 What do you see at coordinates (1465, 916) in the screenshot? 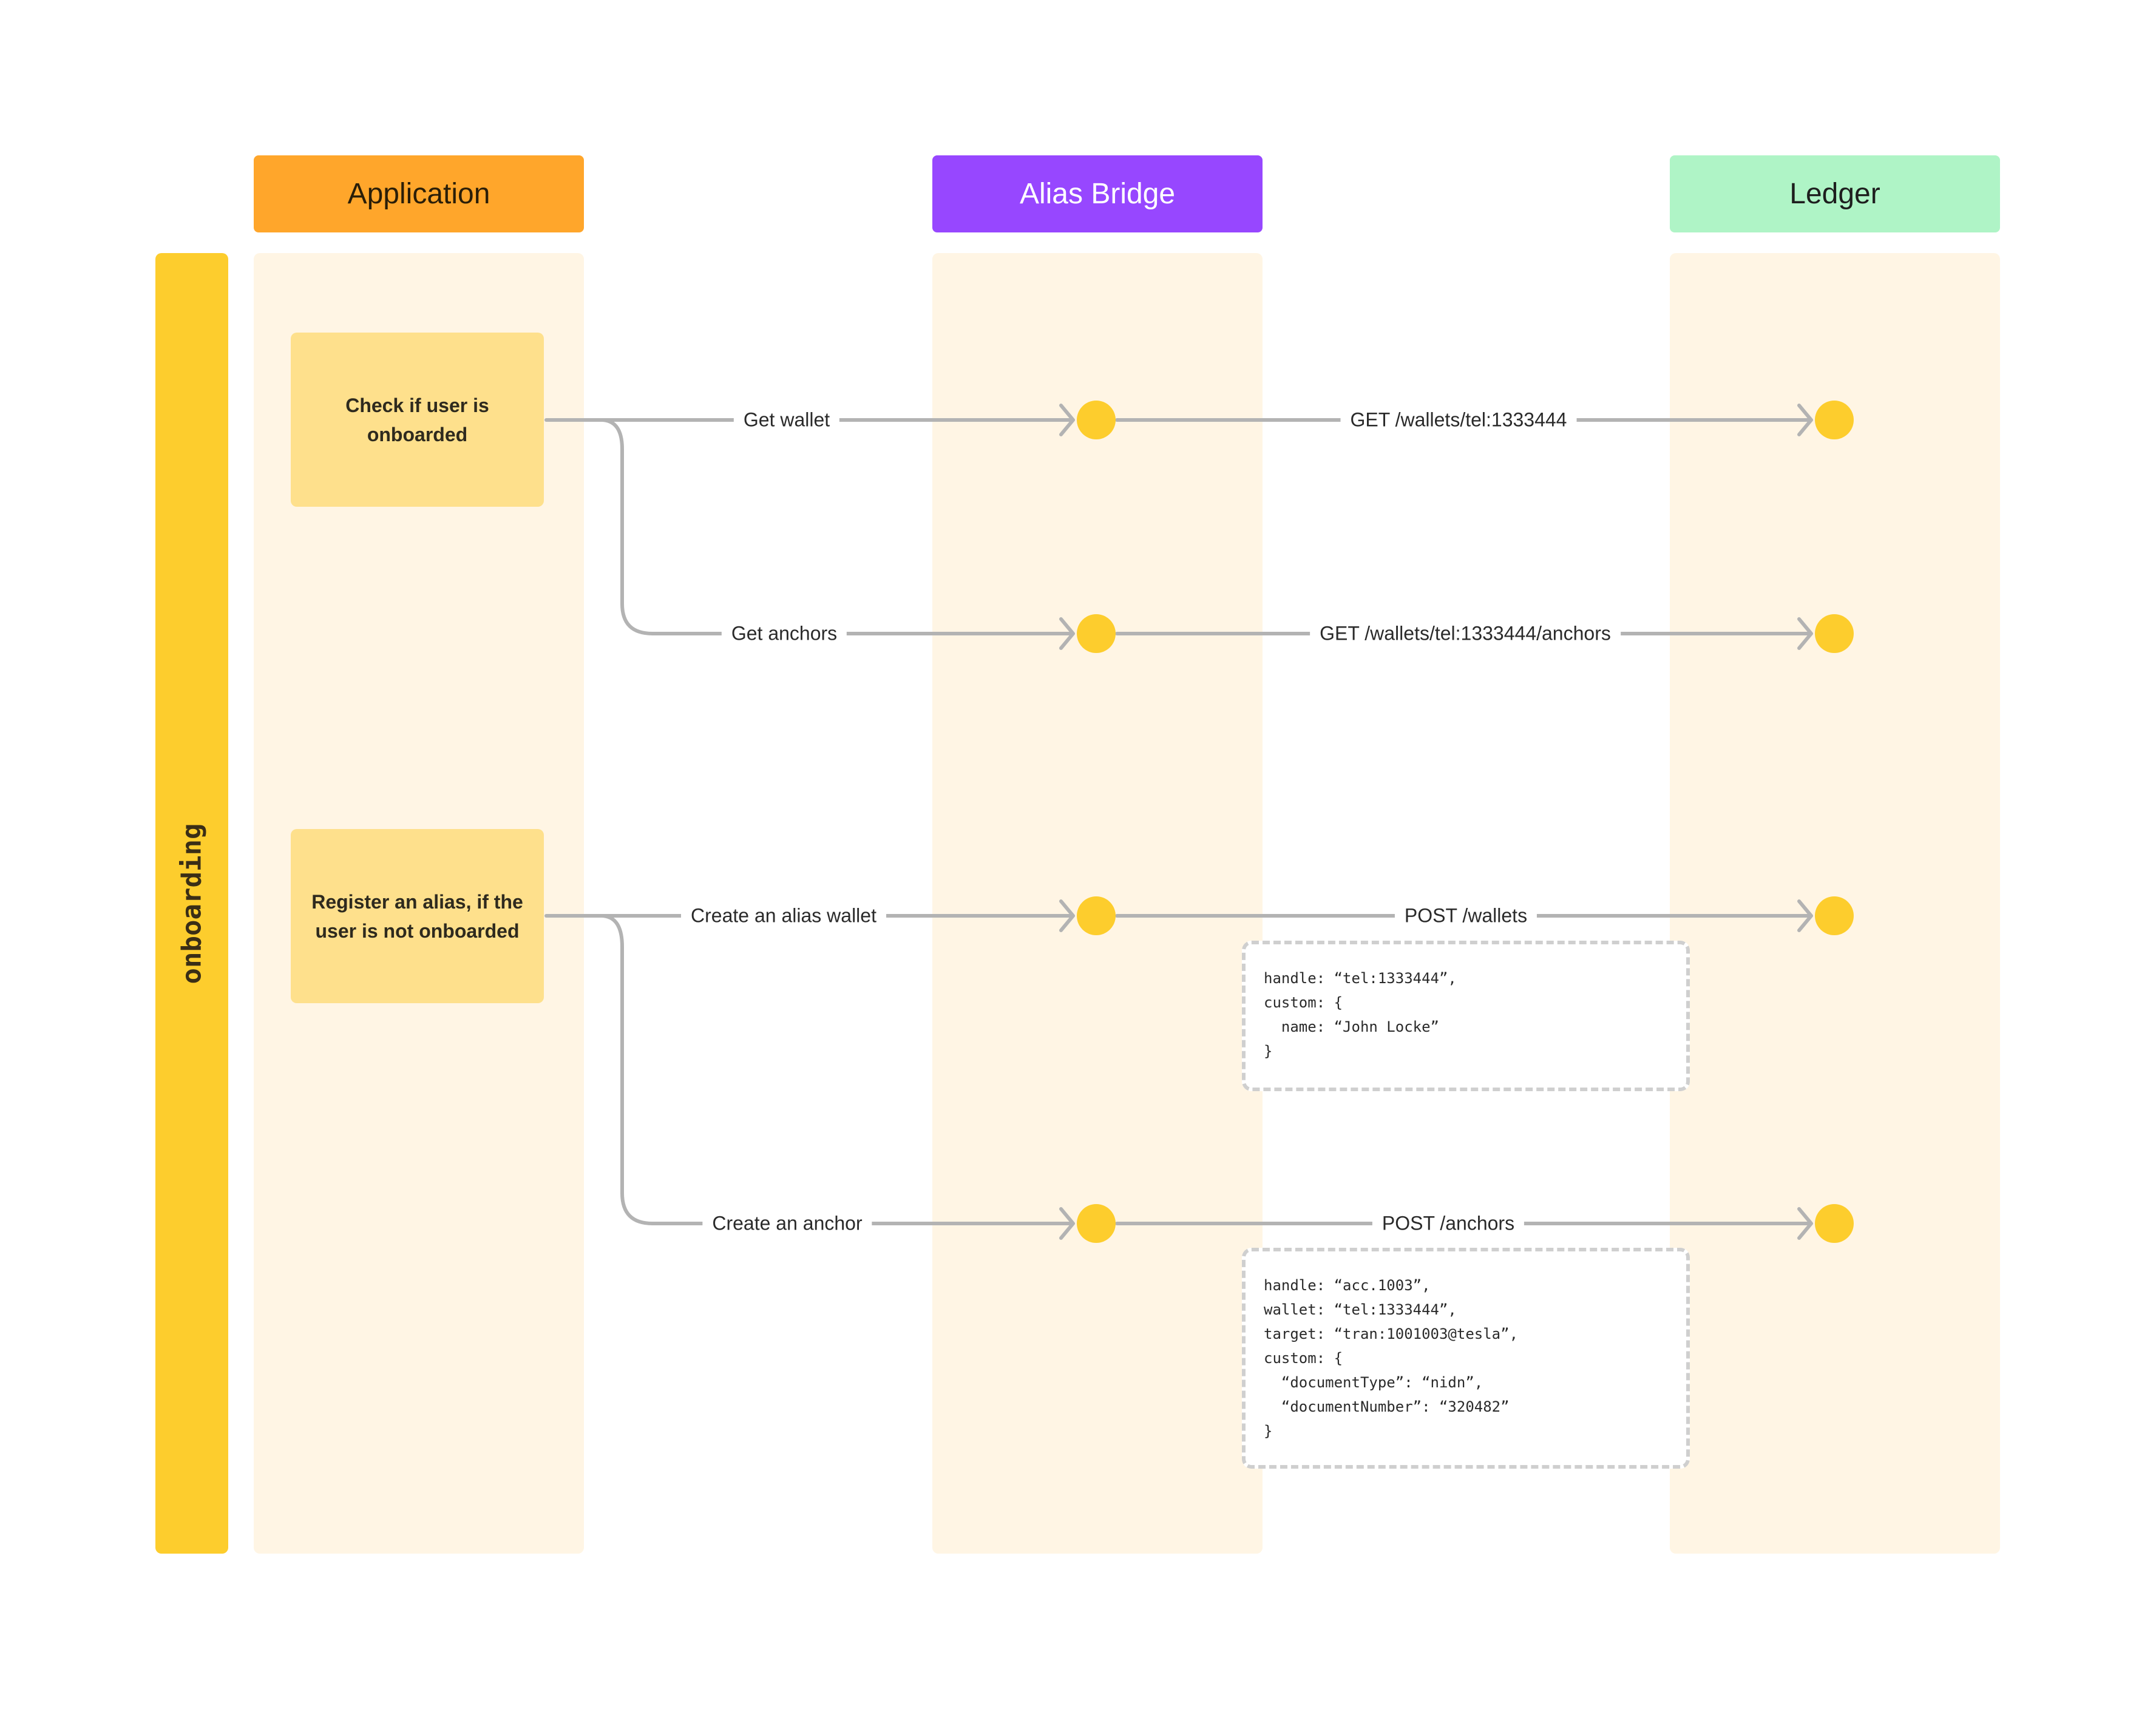
I see `label-post-wallets: POST /wallets` at bounding box center [1465, 916].